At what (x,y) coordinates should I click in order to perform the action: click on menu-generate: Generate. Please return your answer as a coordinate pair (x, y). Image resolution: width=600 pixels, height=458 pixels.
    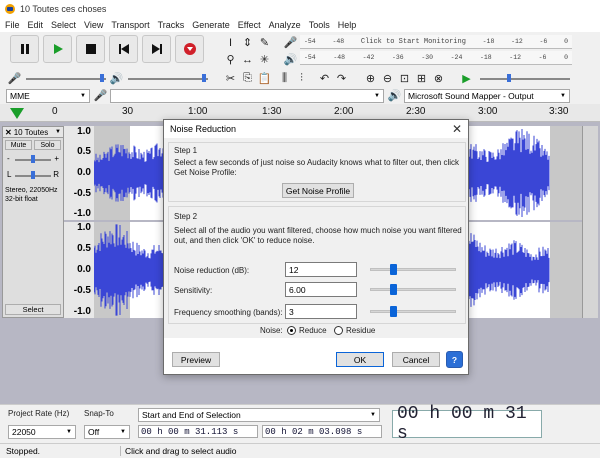
    Looking at the image, I should click on (211, 25).